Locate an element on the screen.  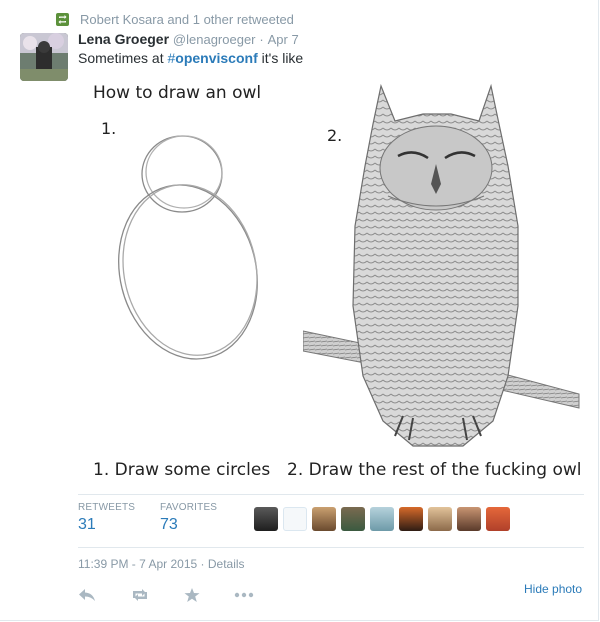
author-name: Lena Groeger is located at coordinates (123, 39).